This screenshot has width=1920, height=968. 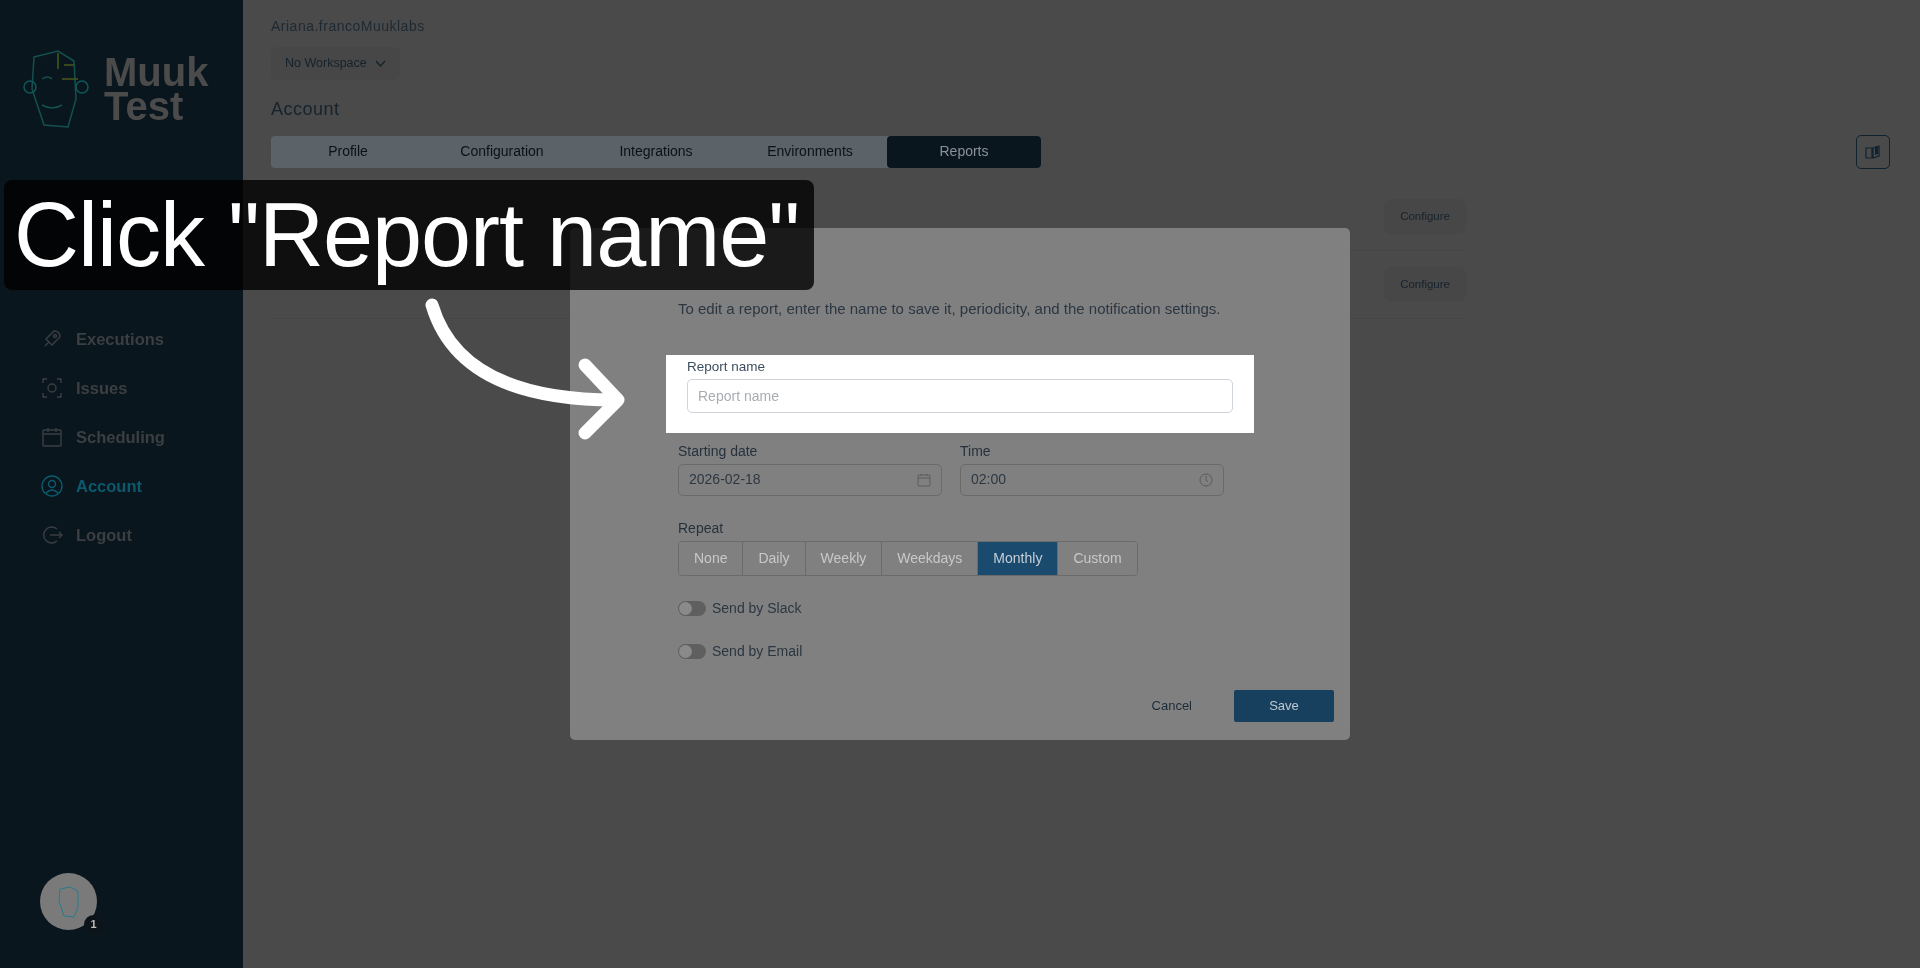 What do you see at coordinates (93, 924) in the screenshot?
I see `notification-count: 1` at bounding box center [93, 924].